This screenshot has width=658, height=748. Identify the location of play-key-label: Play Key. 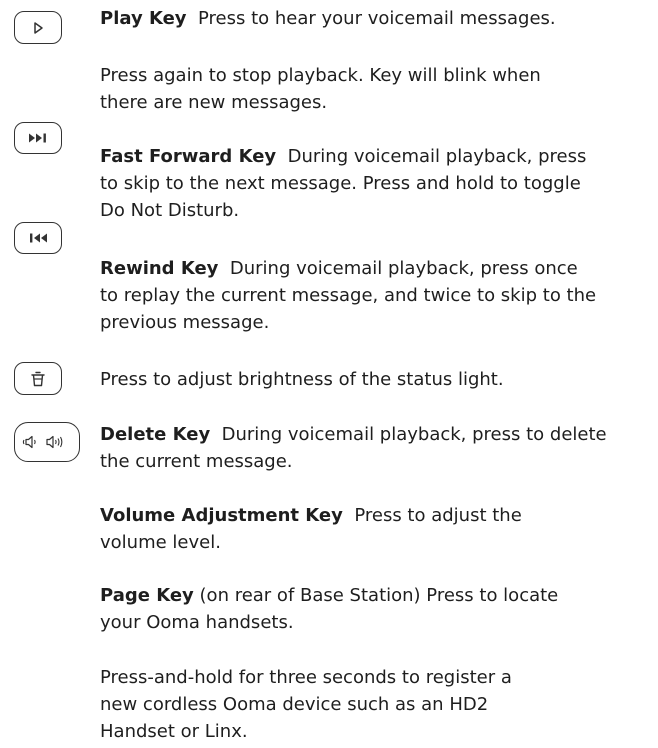
(143, 18).